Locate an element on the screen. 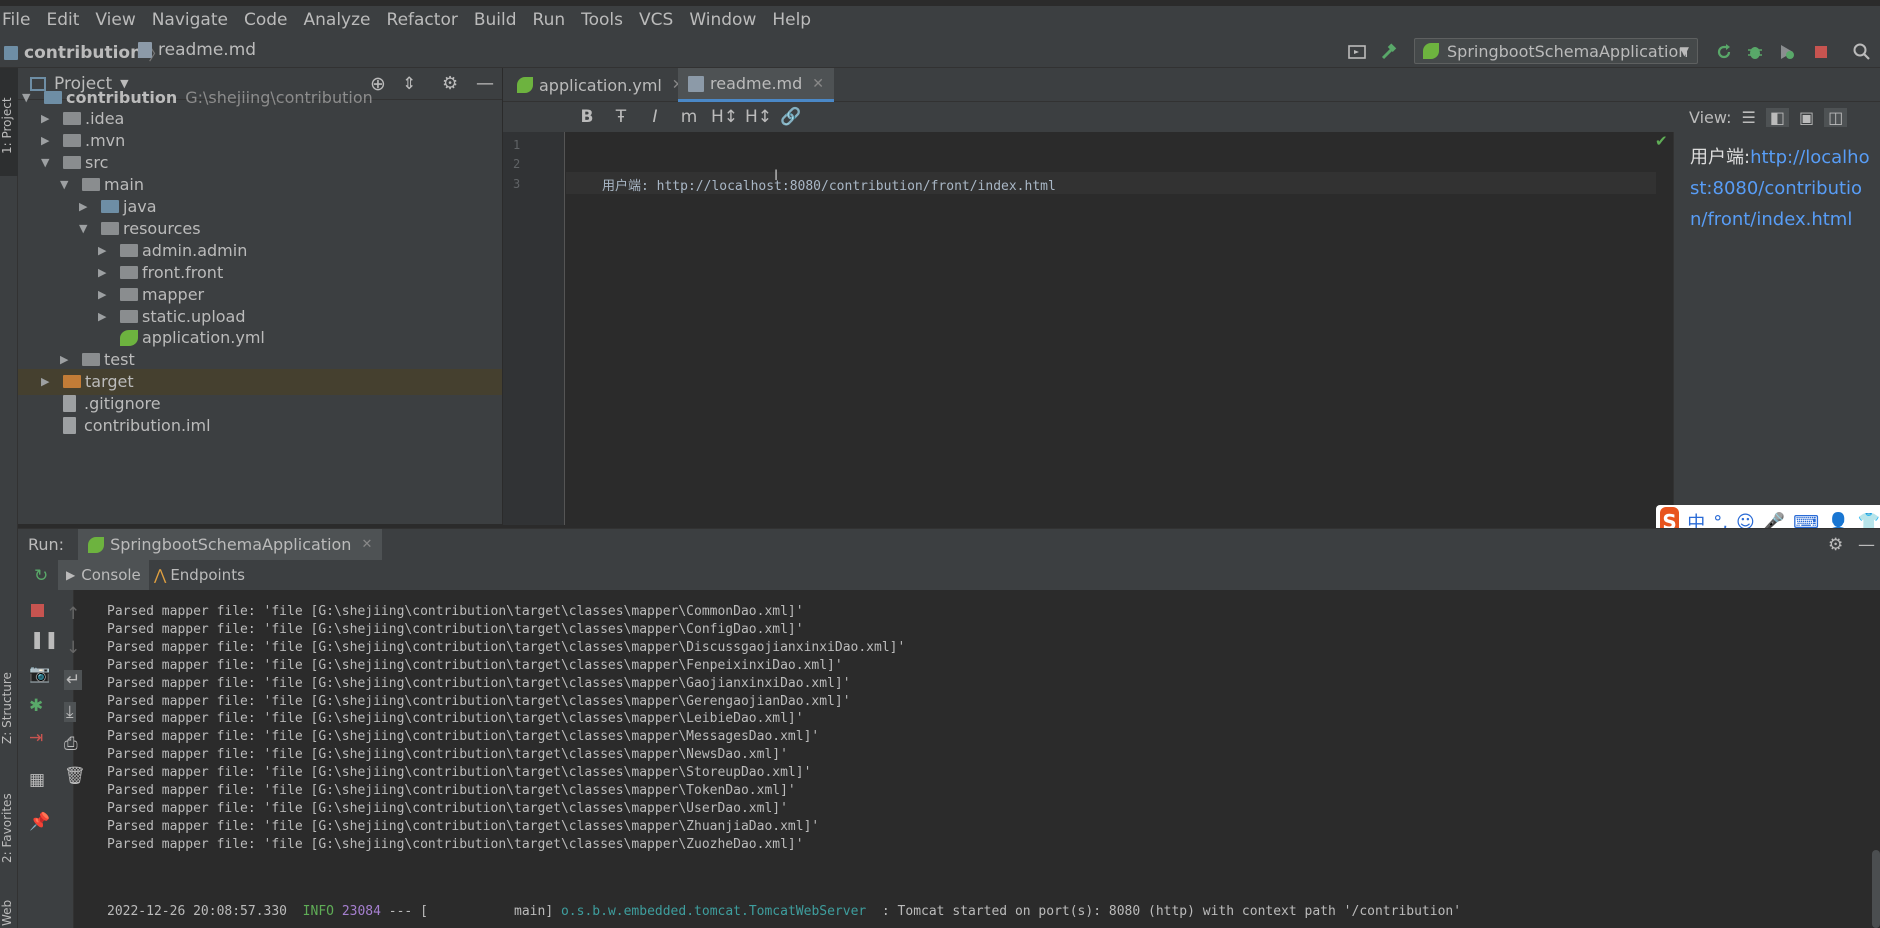 The height and width of the screenshot is (928, 1880). markdown-toolbar: B Ŧ Im H↕ H↕ 🔗 is located at coordinates (1088, 117).